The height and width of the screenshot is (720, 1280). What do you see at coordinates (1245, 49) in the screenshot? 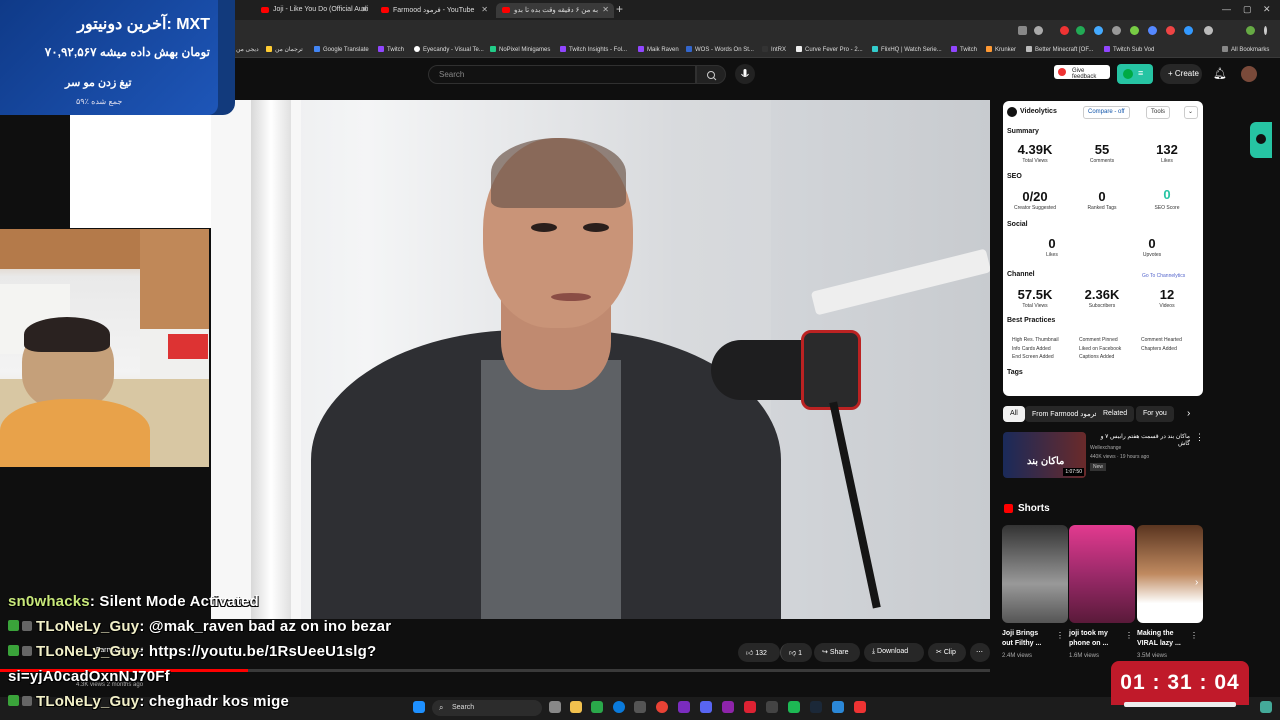
I see `all-bookmarks: All Bookmarks` at bounding box center [1245, 49].